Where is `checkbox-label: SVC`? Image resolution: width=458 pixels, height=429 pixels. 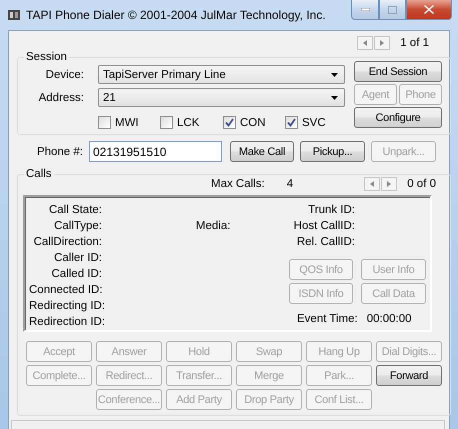 checkbox-label: SVC is located at coordinates (314, 122).